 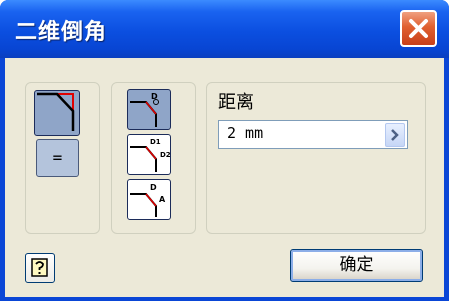 I want to click on distance-value: 2 mm, so click(x=245, y=133).